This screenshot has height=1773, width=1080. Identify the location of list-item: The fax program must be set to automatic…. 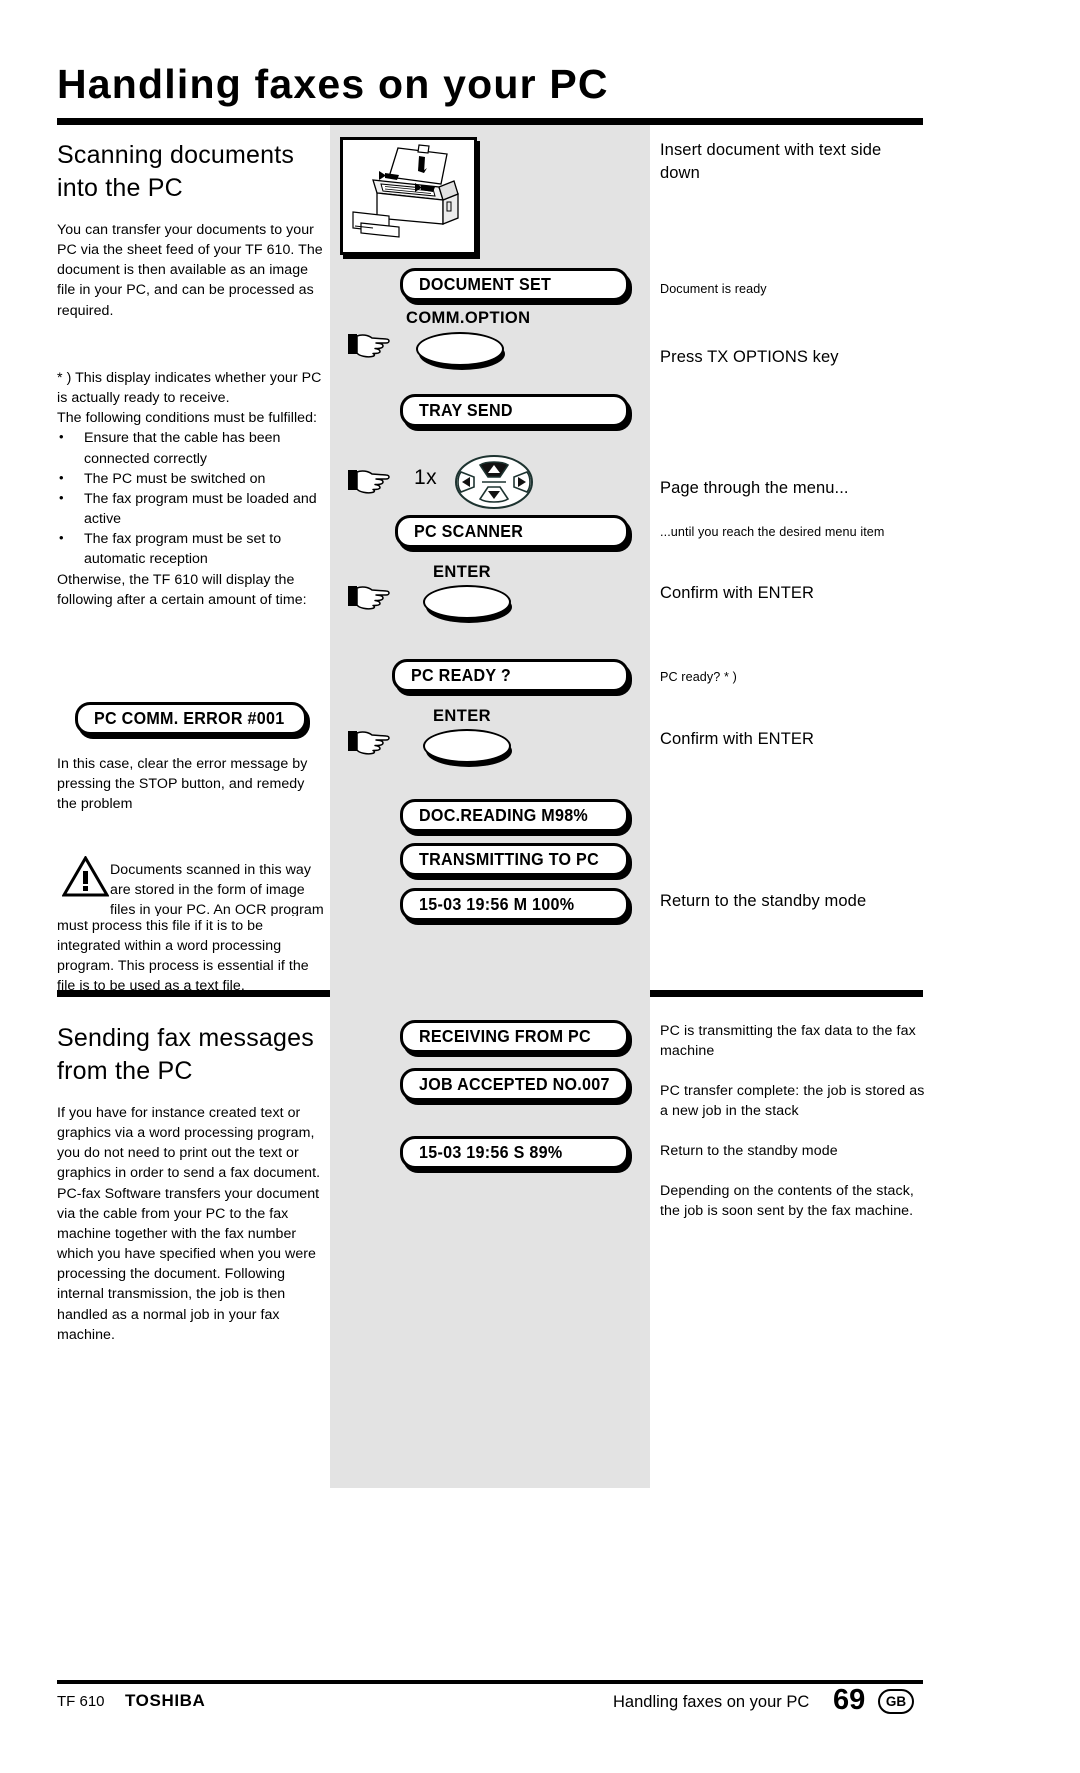
(191, 549).